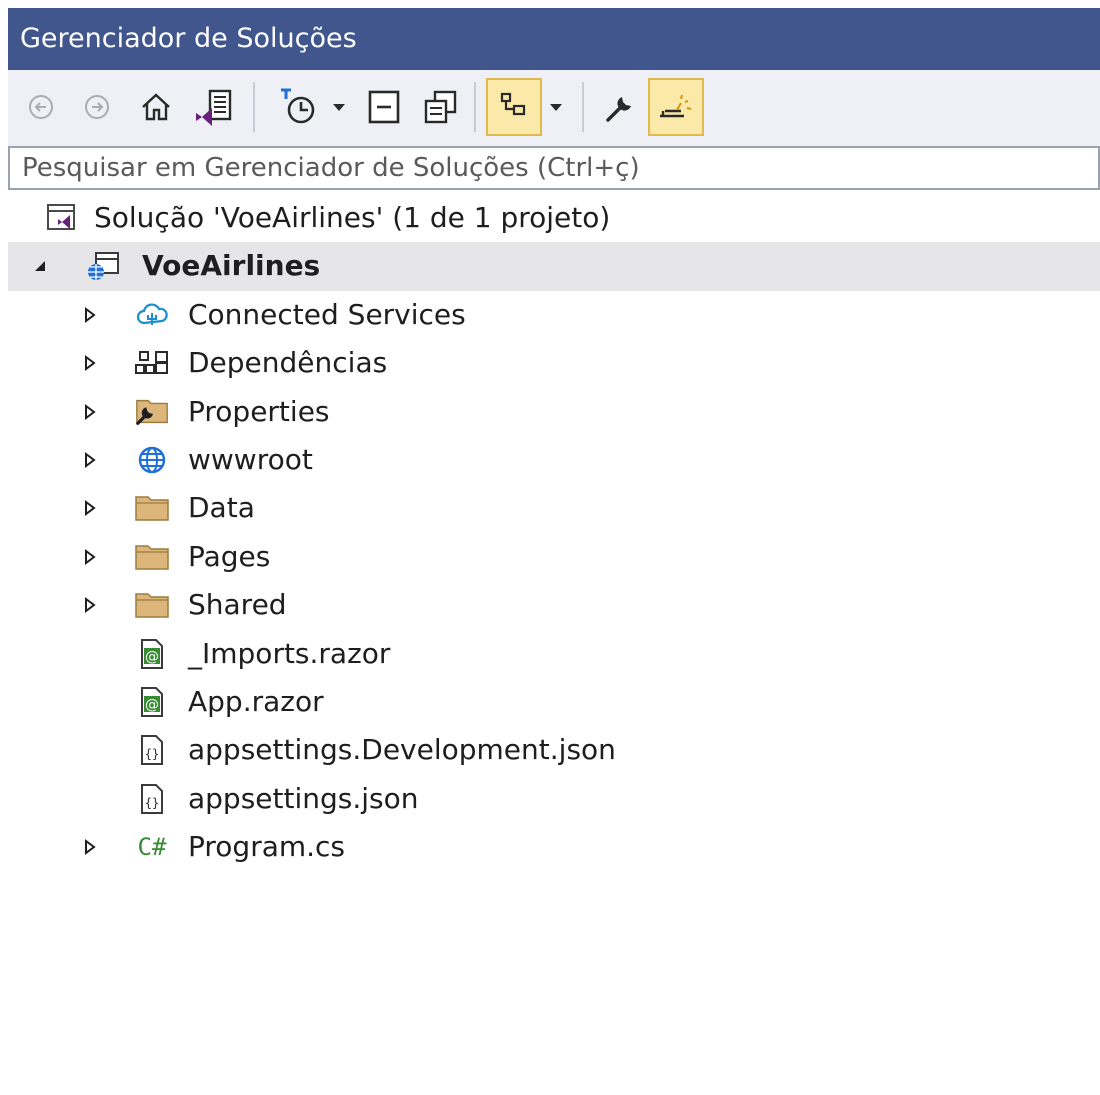 The width and height of the screenshot is (1100, 1095). What do you see at coordinates (554, 605) in the screenshot?
I see `tree-item-shared: Shared` at bounding box center [554, 605].